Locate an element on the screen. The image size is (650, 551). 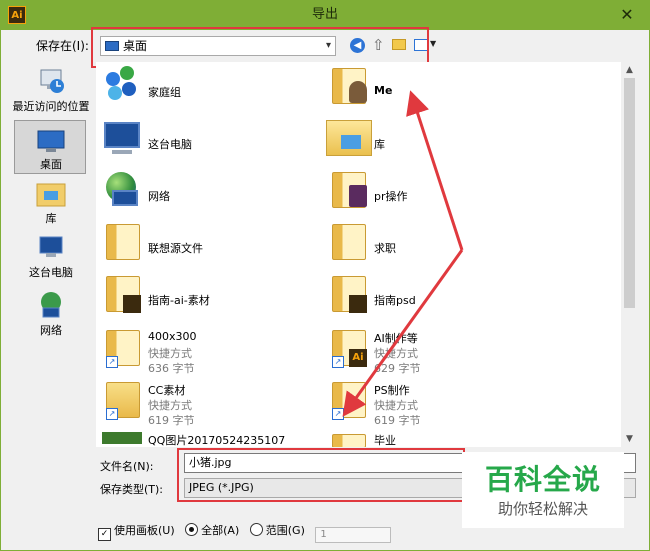
file-name: 库 is located at coordinates (379, 144).